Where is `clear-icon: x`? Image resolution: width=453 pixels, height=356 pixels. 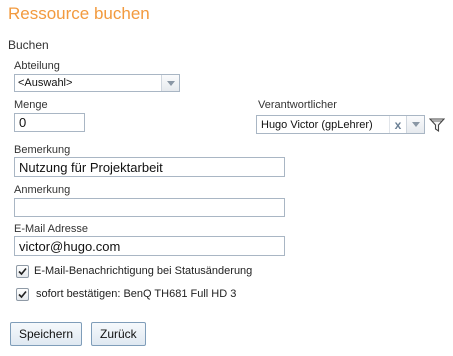
clear-icon: x is located at coordinates (397, 124).